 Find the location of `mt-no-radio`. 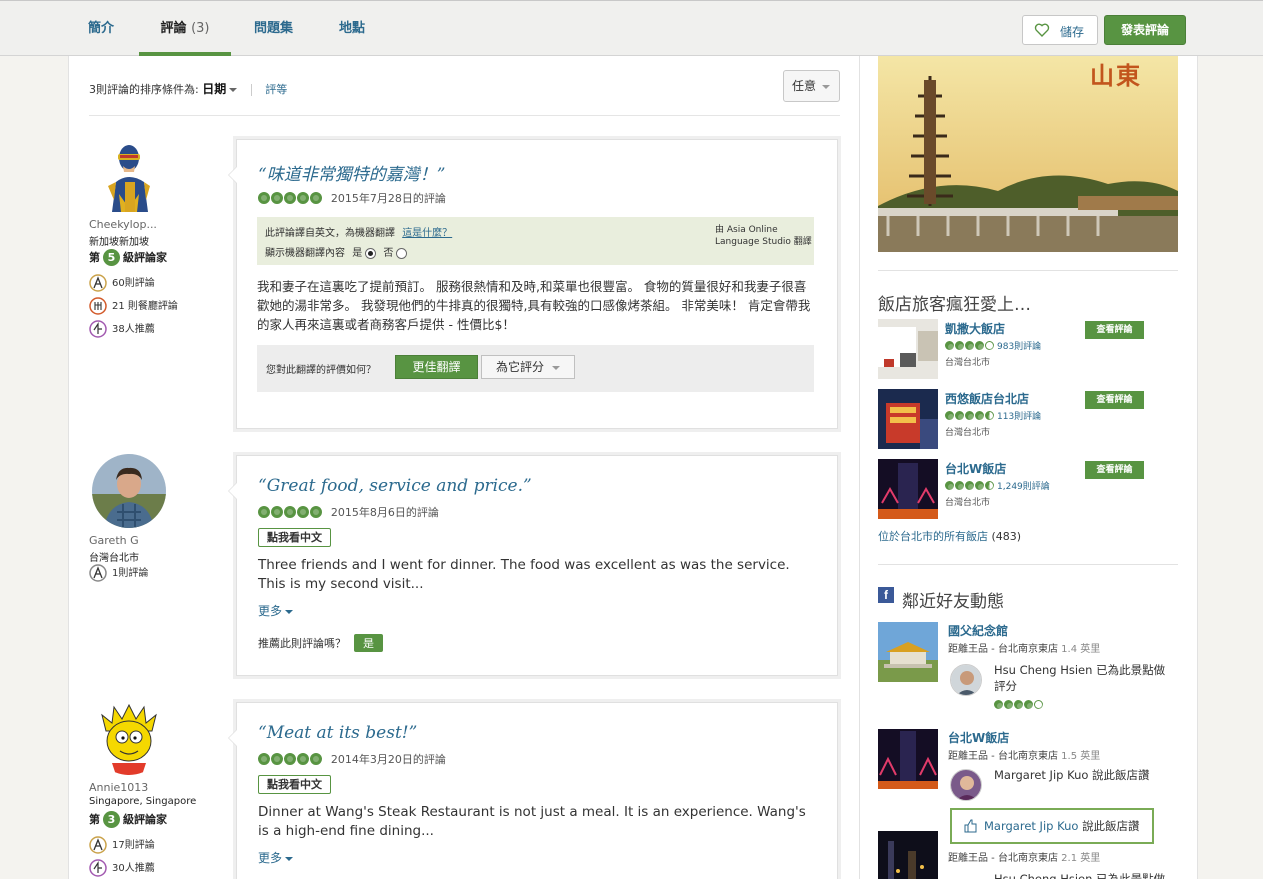

mt-no-radio is located at coordinates (402, 253).